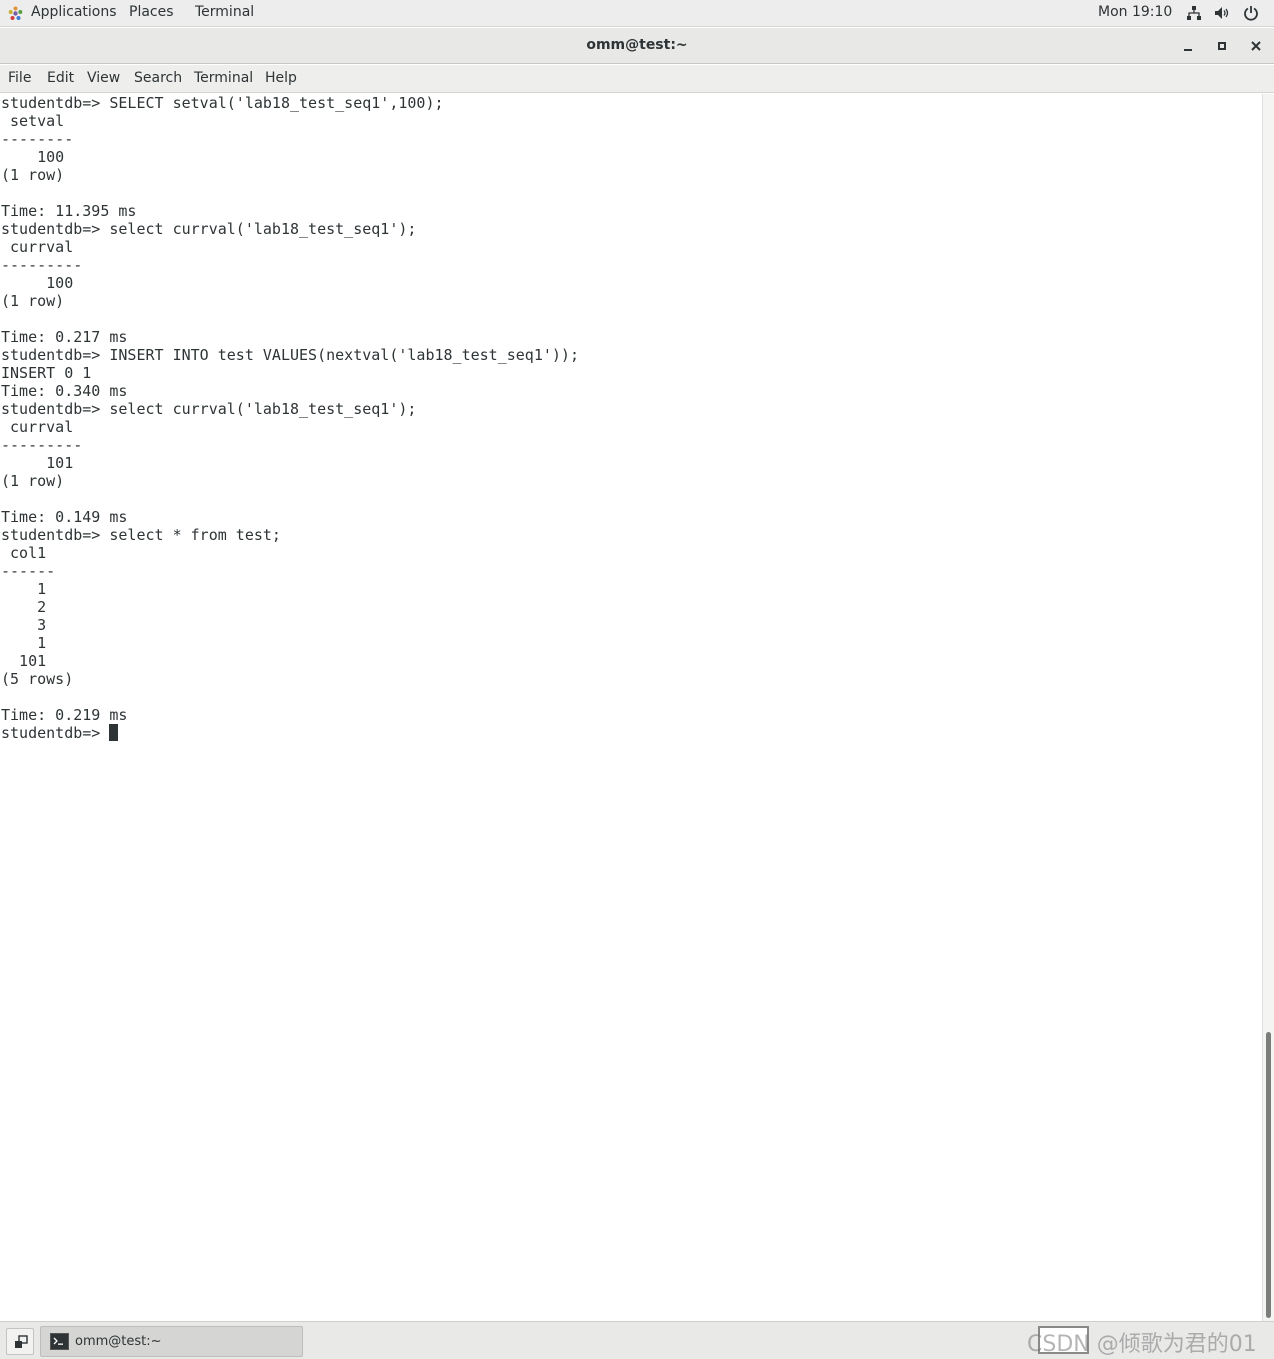  I want to click on menu-search: Search, so click(158, 78).